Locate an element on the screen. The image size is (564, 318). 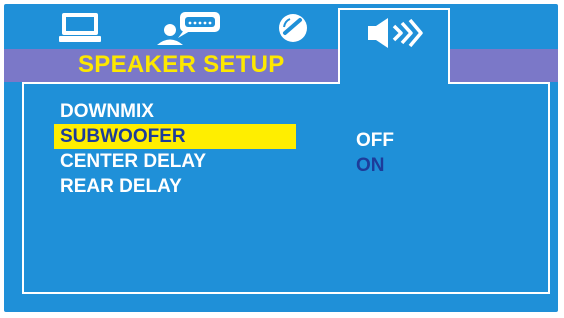
subwoofer-options: OFF ON is located at coordinates (375, 153).